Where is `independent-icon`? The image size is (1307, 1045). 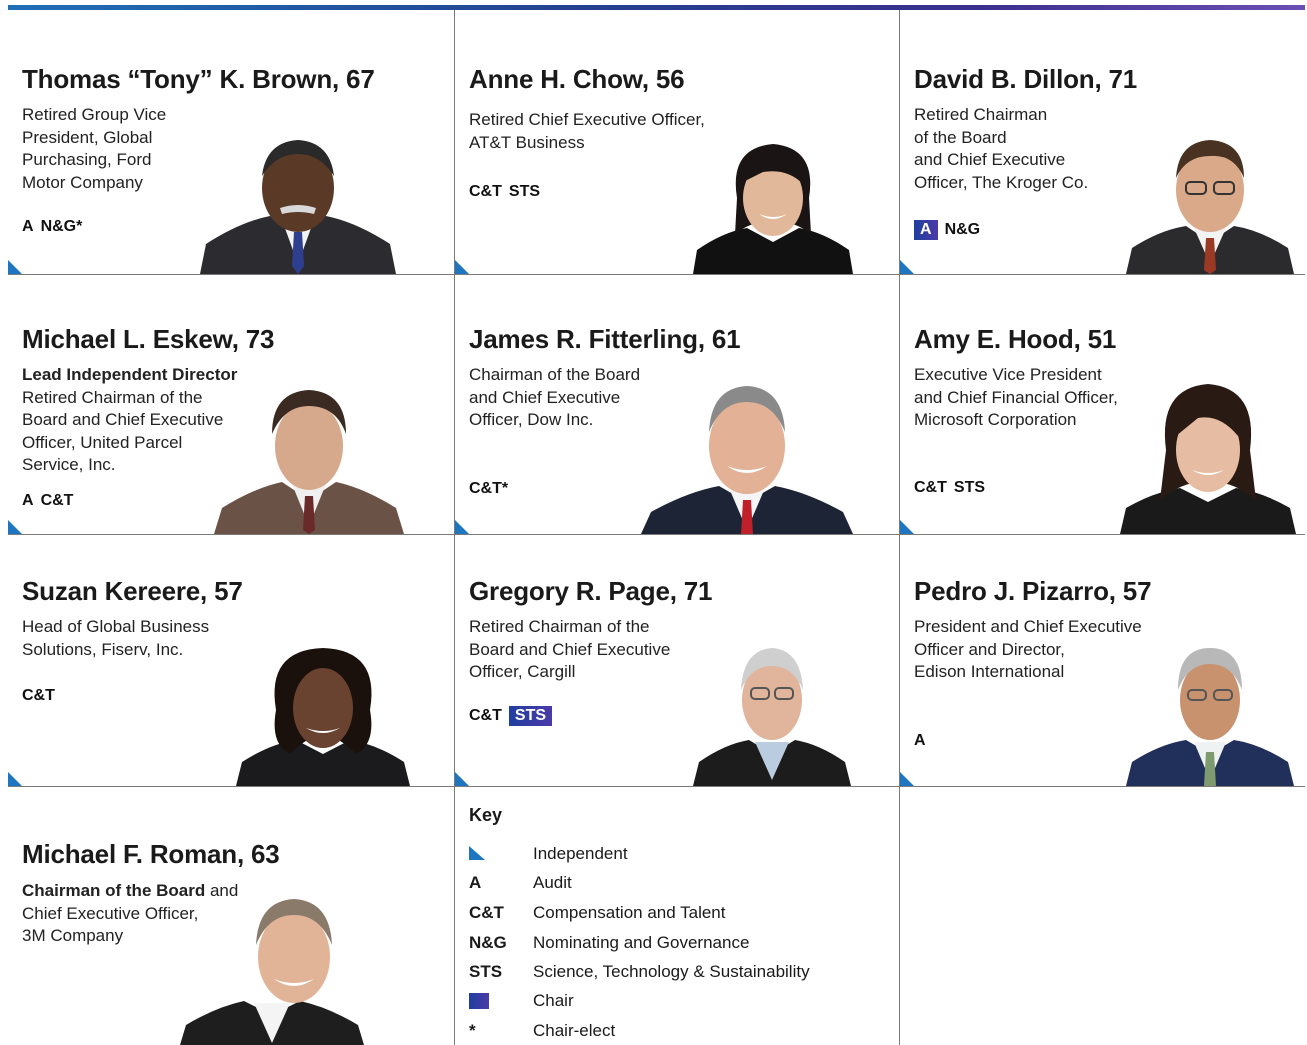 independent-icon is located at coordinates (477, 853).